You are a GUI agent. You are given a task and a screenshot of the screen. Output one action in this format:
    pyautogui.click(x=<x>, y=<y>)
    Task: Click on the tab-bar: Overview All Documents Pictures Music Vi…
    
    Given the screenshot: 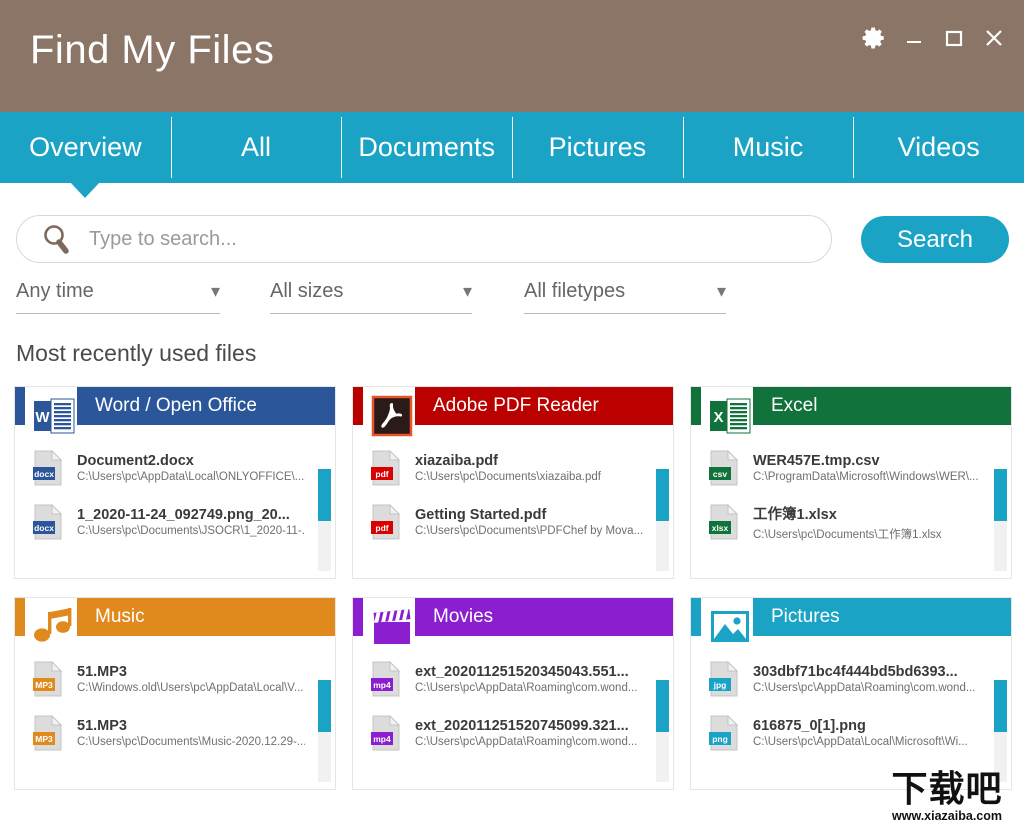 What is the action you would take?
    pyautogui.click(x=512, y=155)
    